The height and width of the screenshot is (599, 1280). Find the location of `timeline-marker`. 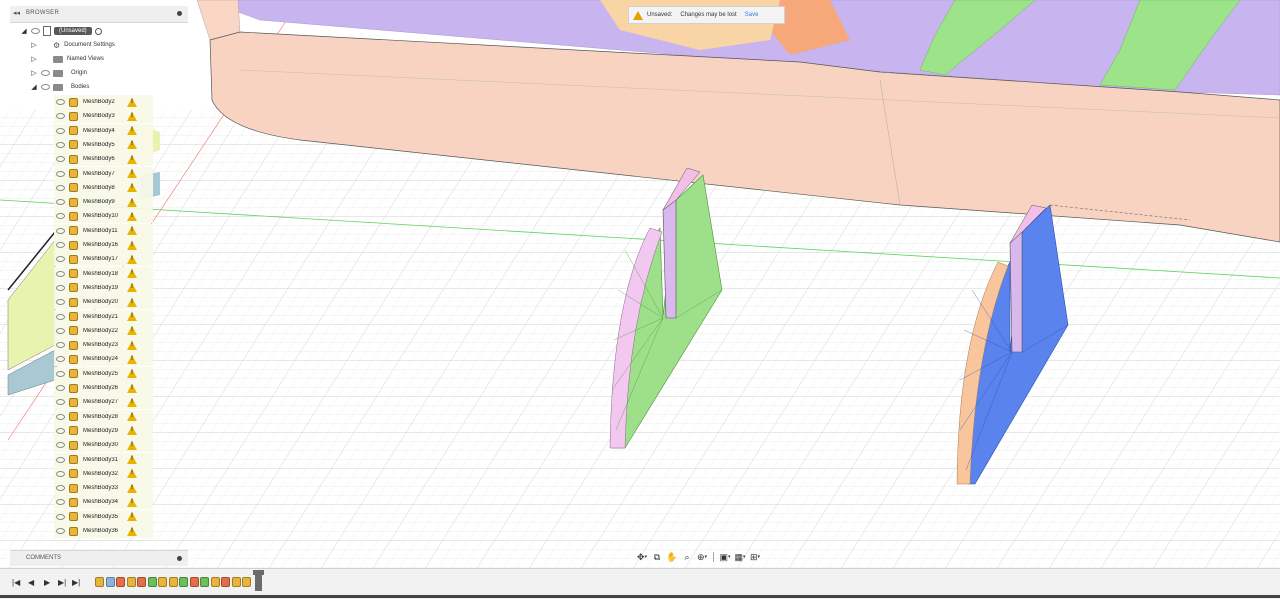

timeline-marker is located at coordinates (258, 580).